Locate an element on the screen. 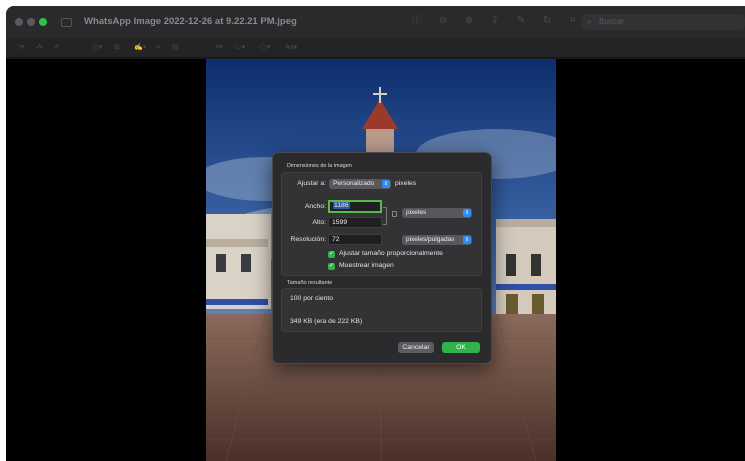 The width and height of the screenshot is (745, 461). text-style-label: Aa is located at coordinates (289, 47).